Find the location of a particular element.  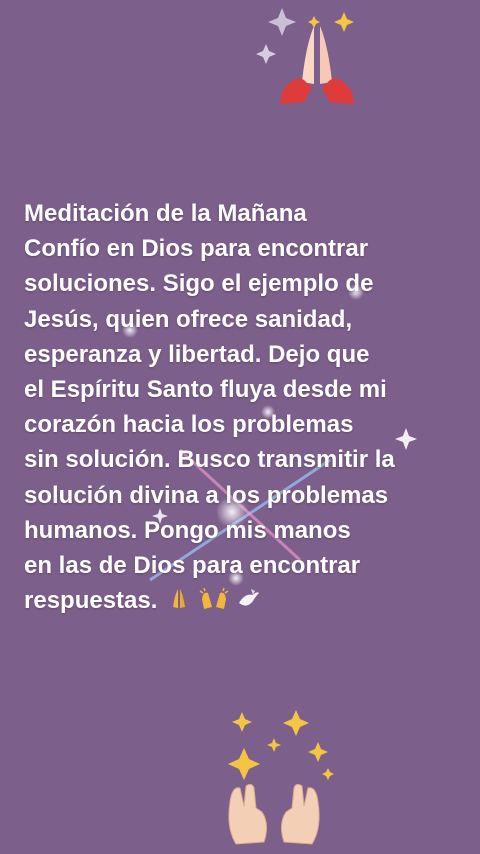

raised-hands-icon is located at coordinates (214, 598).